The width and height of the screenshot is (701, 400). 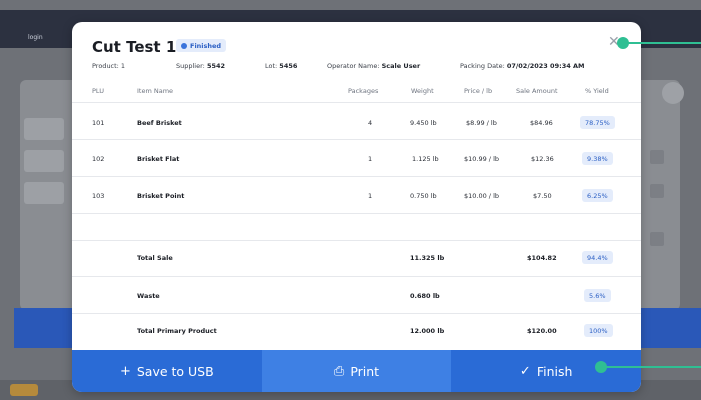 What do you see at coordinates (422, 91) in the screenshot?
I see `column-header-weight: Weight` at bounding box center [422, 91].